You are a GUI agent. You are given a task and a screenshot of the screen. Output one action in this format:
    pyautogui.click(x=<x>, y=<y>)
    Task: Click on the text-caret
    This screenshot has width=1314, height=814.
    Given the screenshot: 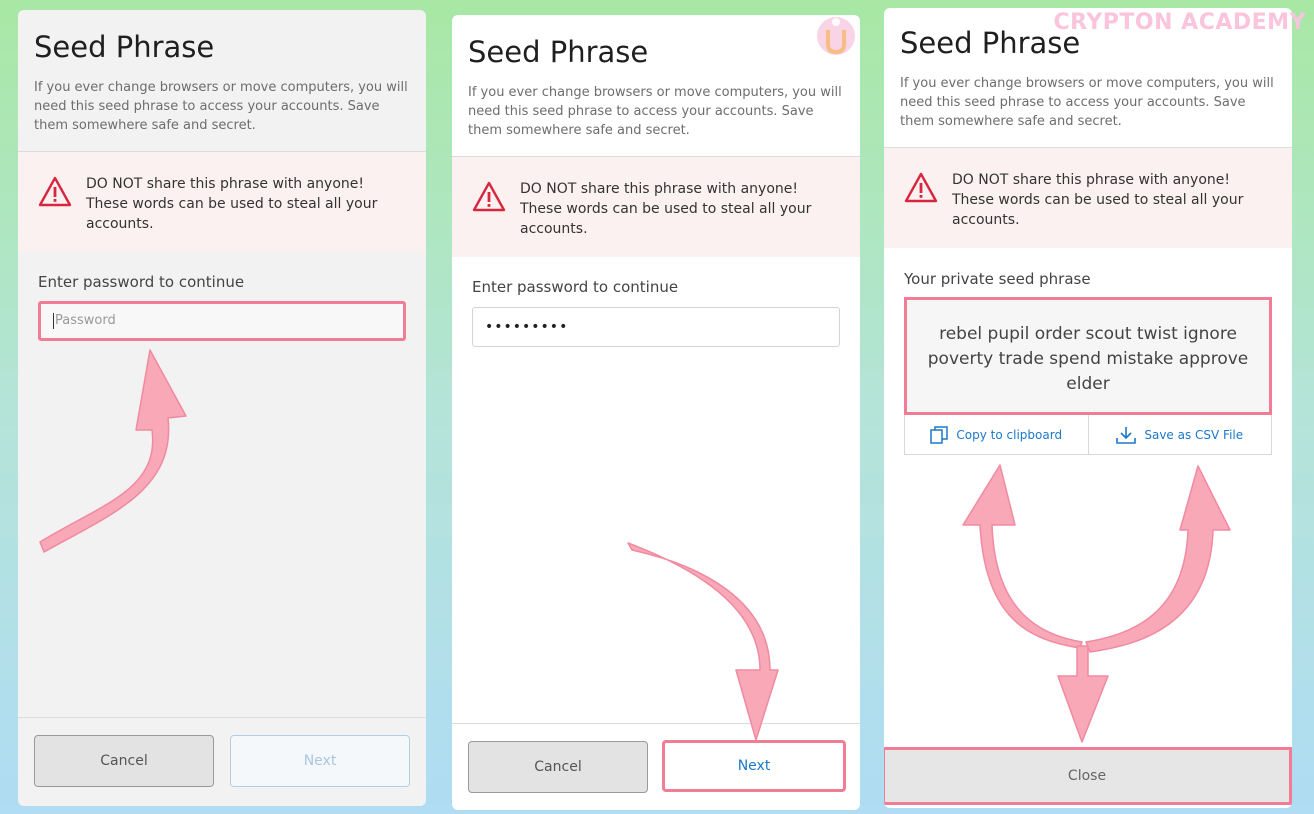 What is the action you would take?
    pyautogui.click(x=53, y=320)
    